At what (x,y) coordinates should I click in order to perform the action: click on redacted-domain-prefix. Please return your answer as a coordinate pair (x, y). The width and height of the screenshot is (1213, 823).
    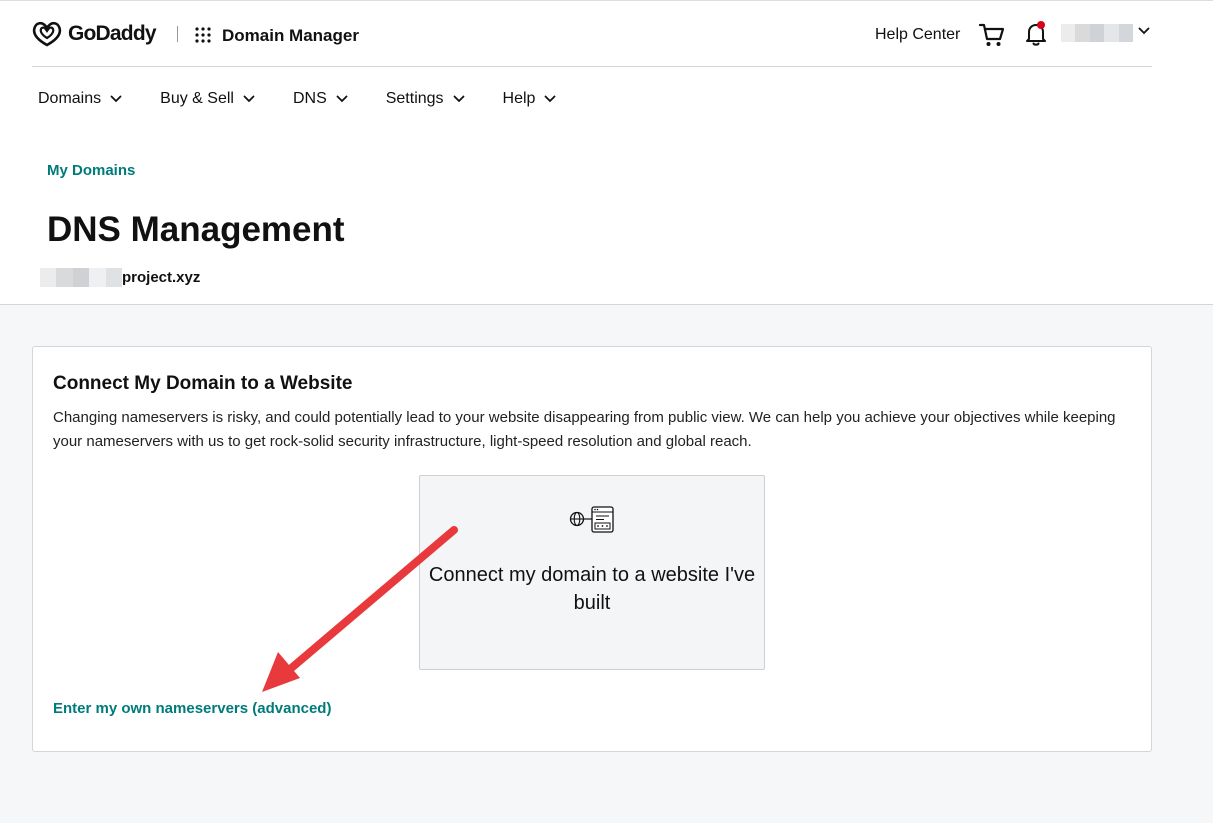
    Looking at the image, I should click on (81, 277).